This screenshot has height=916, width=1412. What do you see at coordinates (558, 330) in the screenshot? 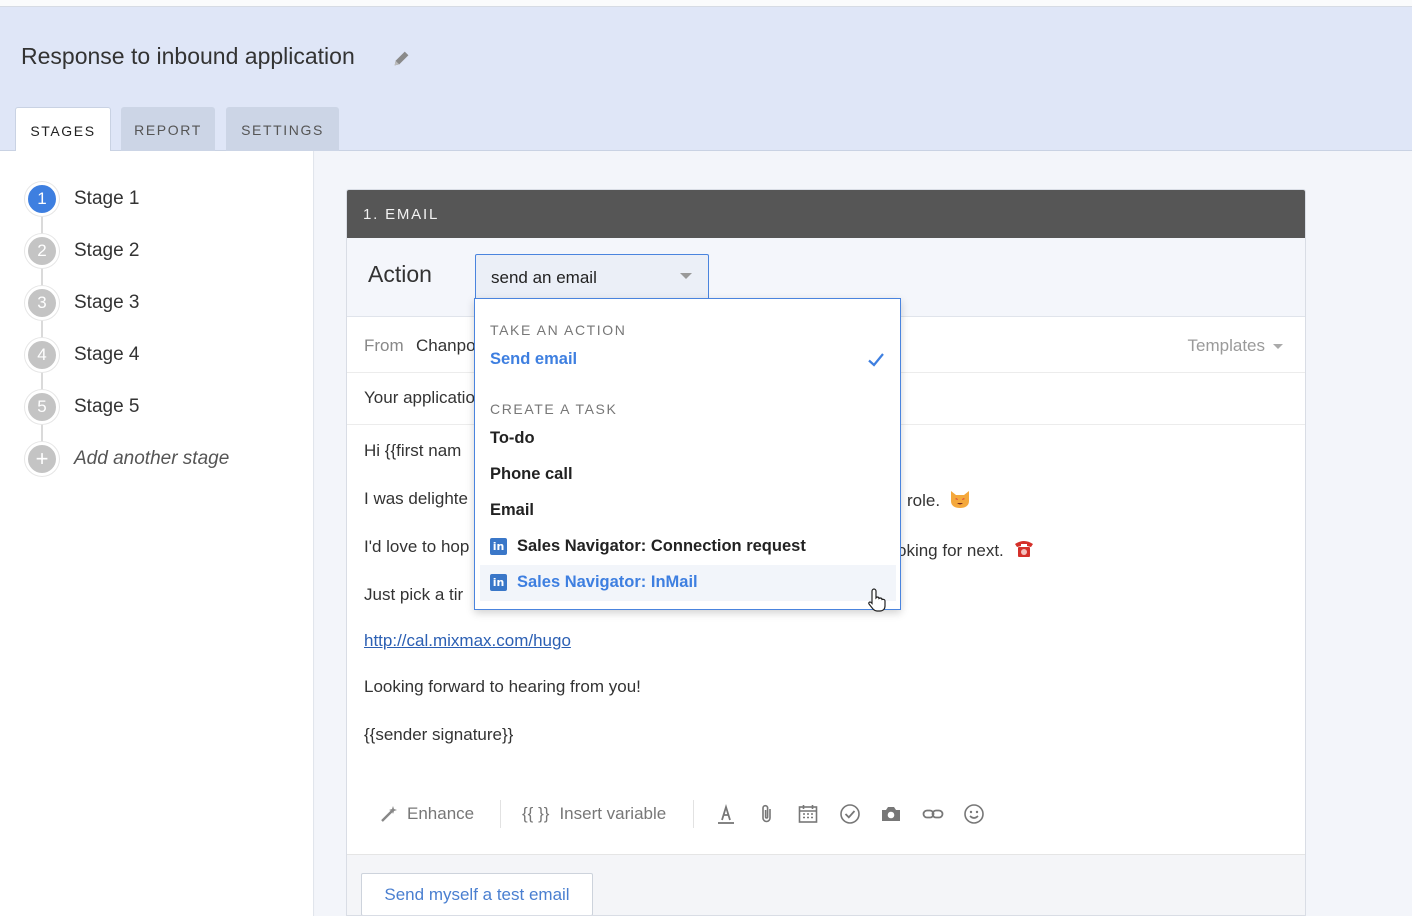
I see `dropdown-section-heading: TAKE AN ACTION` at bounding box center [558, 330].